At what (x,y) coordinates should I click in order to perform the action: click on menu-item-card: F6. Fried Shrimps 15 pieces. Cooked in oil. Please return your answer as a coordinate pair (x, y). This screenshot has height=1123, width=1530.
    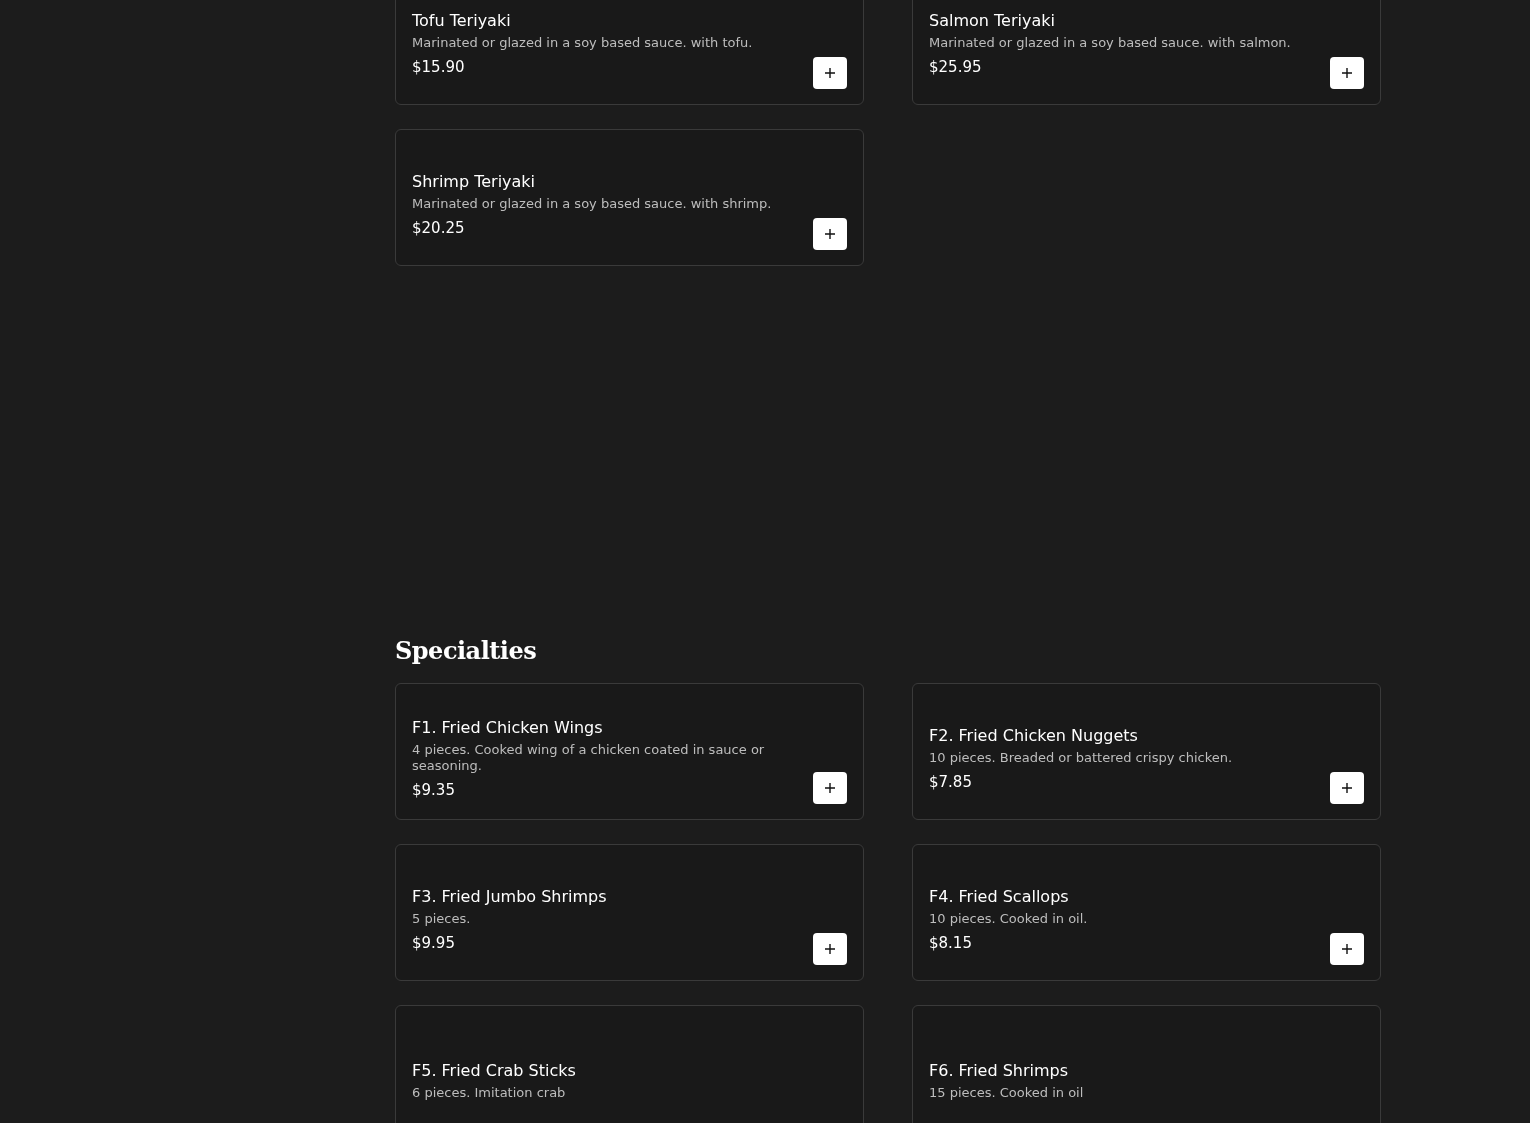
    Looking at the image, I should click on (1146, 1064).